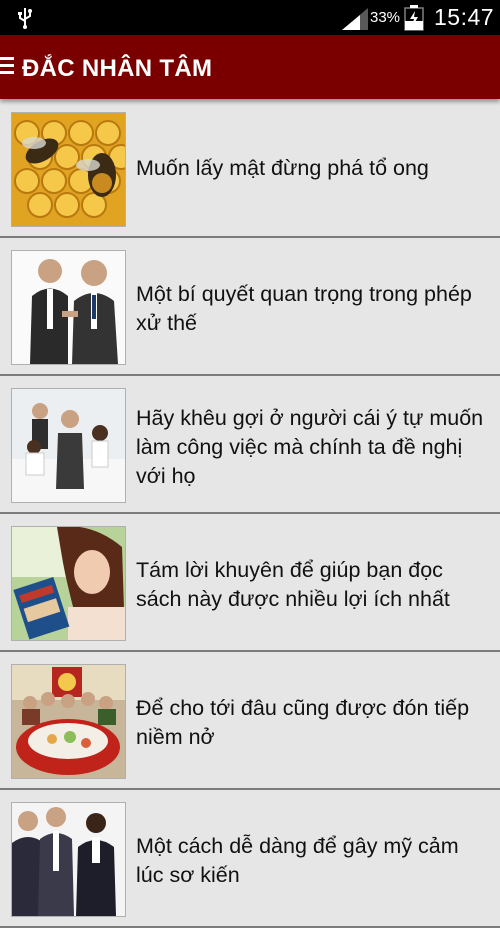  I want to click on status-bar: 33% 15:47, so click(250, 17).